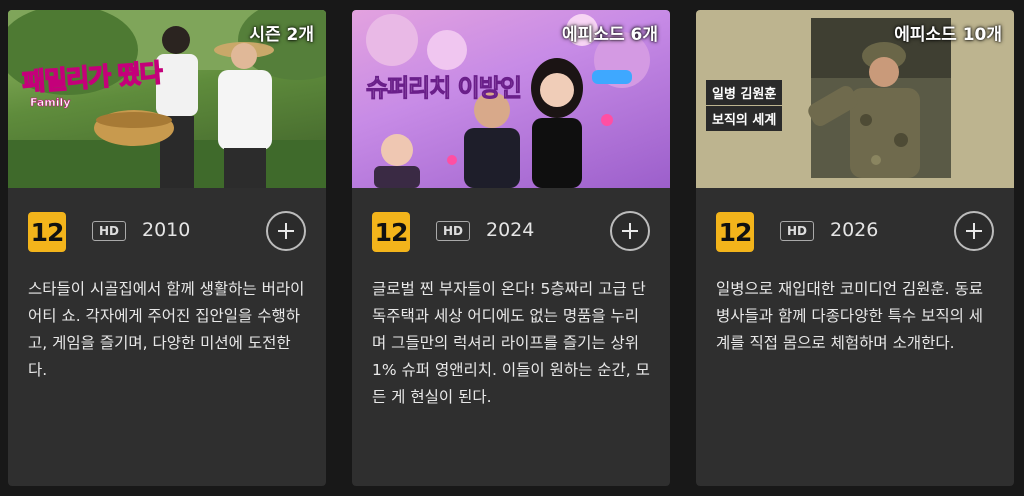 Image resolution: width=1024 pixels, height=496 pixels. Describe the element at coordinates (166, 230) in the screenshot. I see `release-year: 2010` at that location.